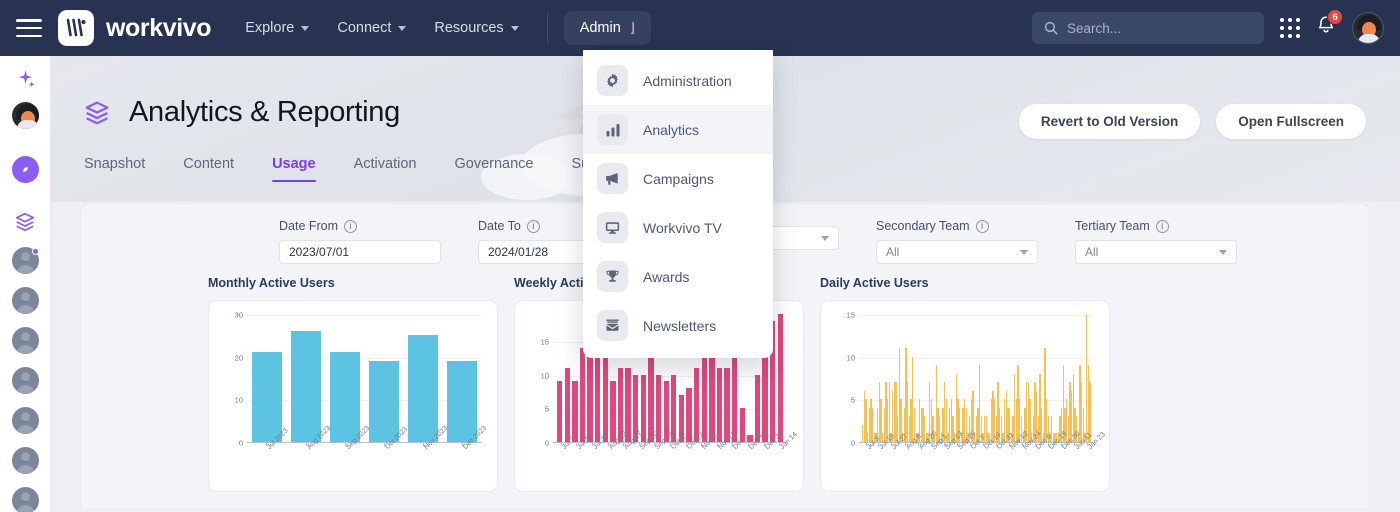  I want to click on chart-title: Monthly Active Users, so click(271, 283).